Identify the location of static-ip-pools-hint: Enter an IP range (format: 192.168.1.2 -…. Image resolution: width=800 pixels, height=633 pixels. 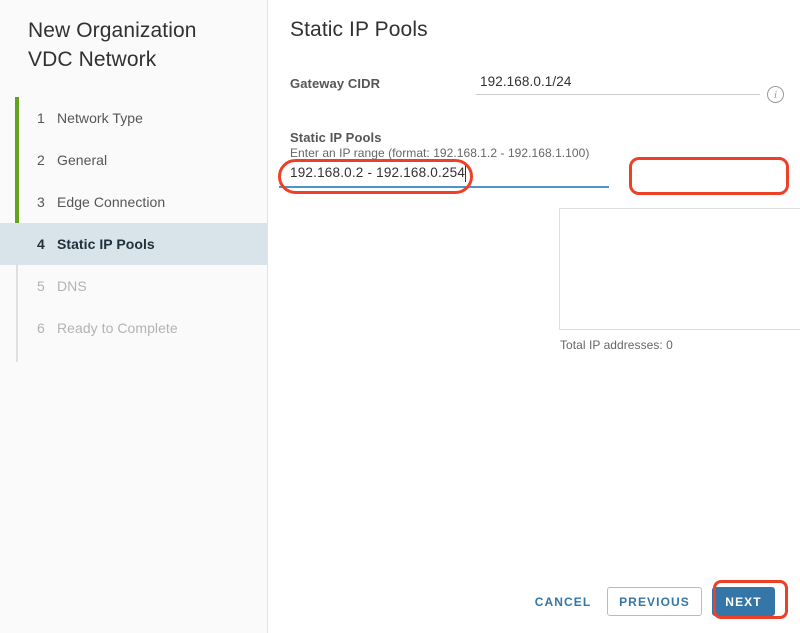
(440, 153).